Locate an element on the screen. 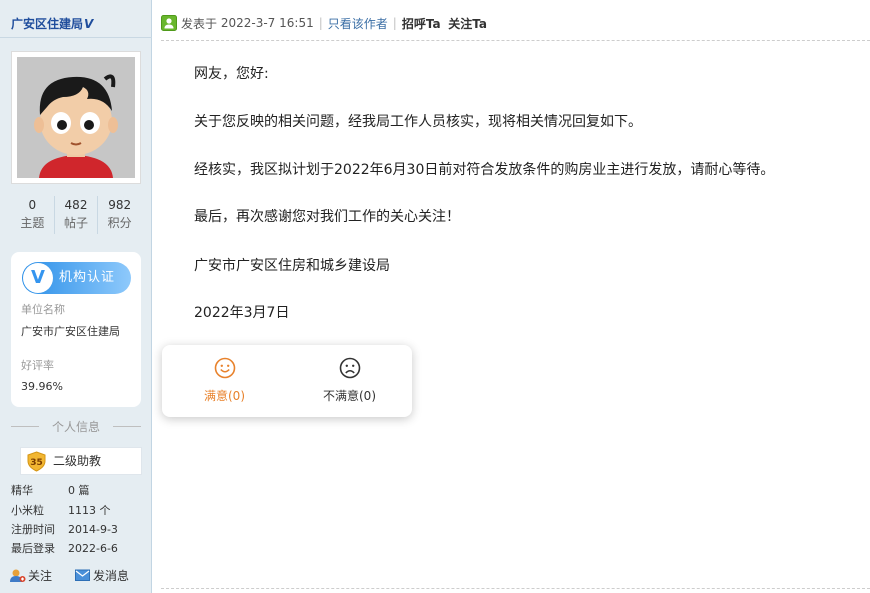 This screenshot has height=593, width=870. add-friend-icon is located at coordinates (18, 575).